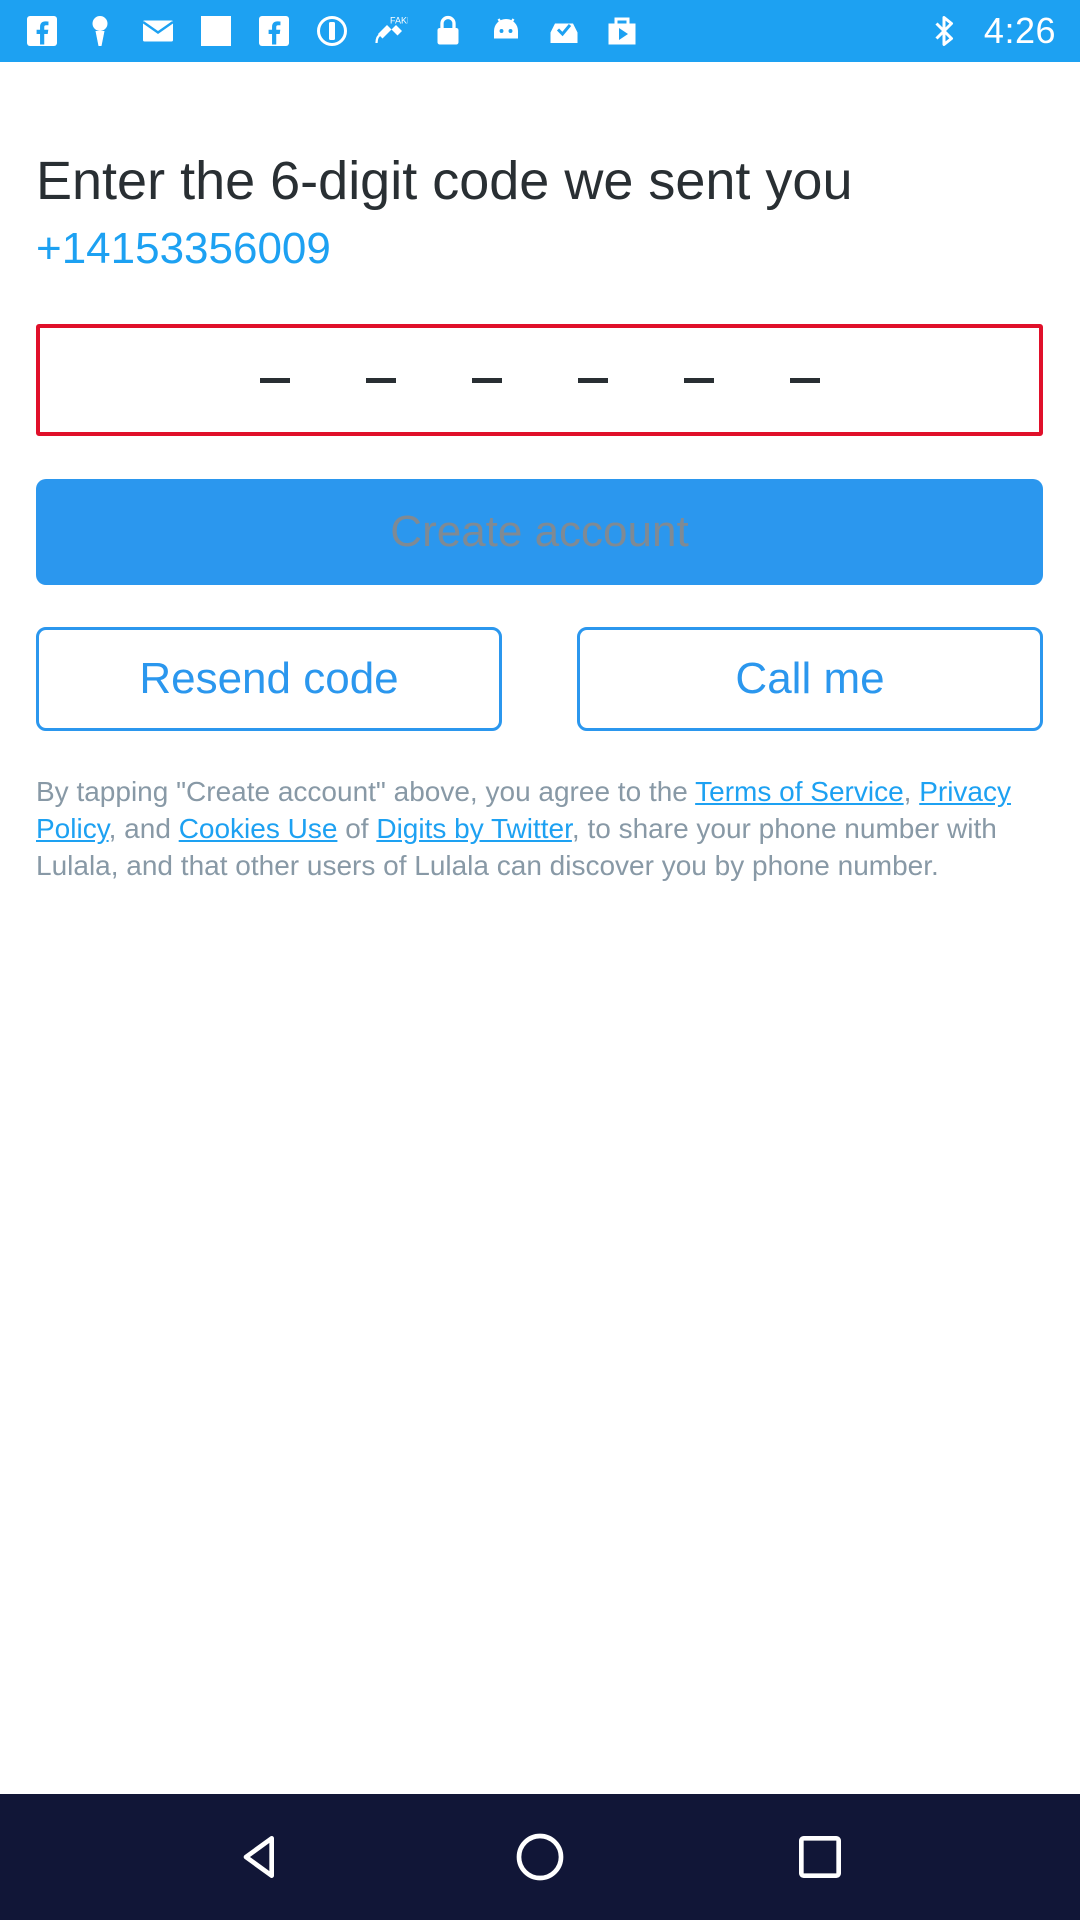 This screenshot has width=1080, height=1920. What do you see at coordinates (810, 679) in the screenshot?
I see `call-me-button: Call me` at bounding box center [810, 679].